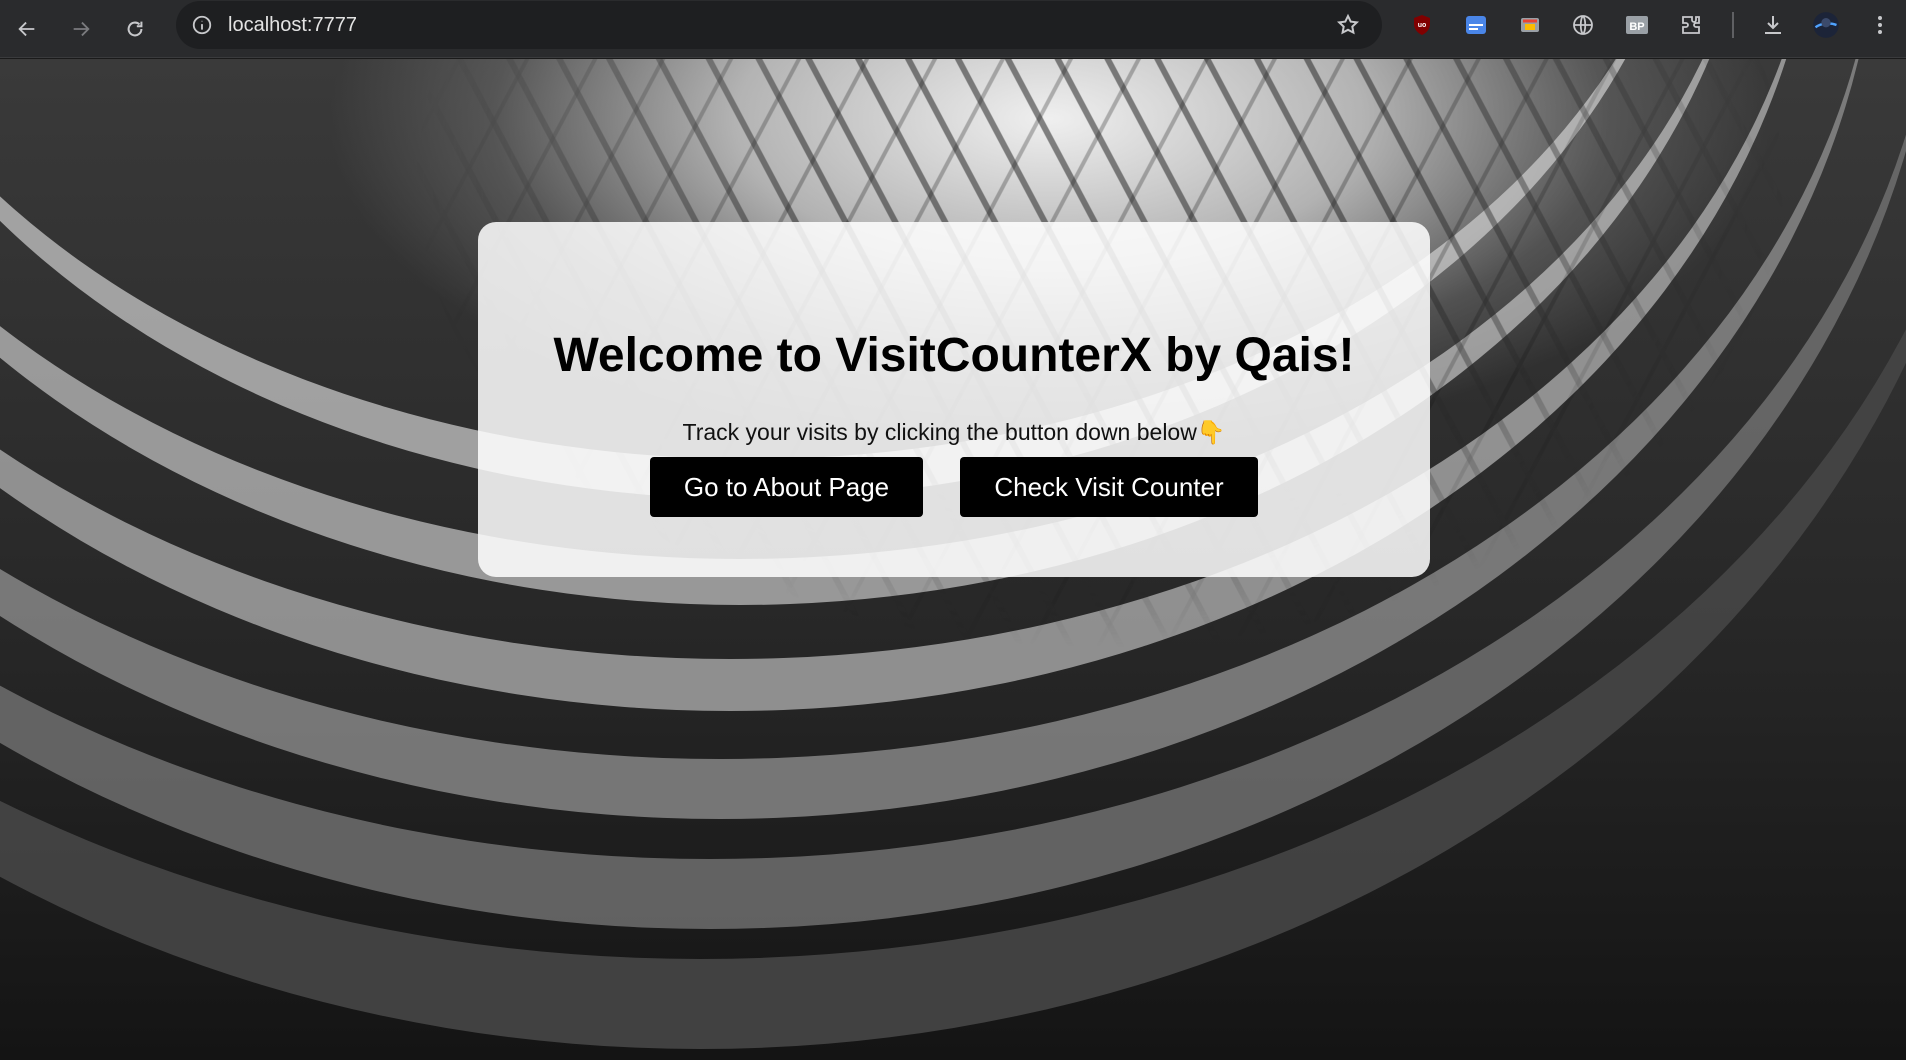  Describe the element at coordinates (27, 29) in the screenshot. I see `back-icon` at that location.